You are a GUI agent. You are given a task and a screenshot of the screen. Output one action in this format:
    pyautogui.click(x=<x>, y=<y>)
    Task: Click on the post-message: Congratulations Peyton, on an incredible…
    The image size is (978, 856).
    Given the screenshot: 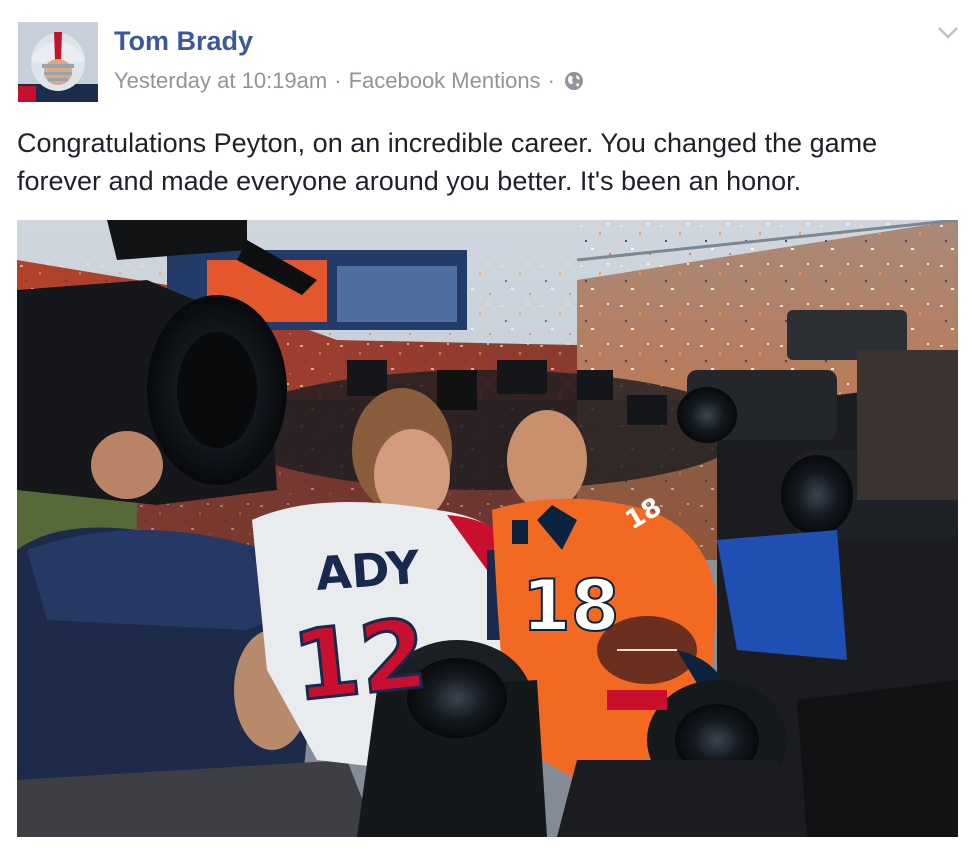 What is the action you would take?
    pyautogui.click(x=447, y=162)
    